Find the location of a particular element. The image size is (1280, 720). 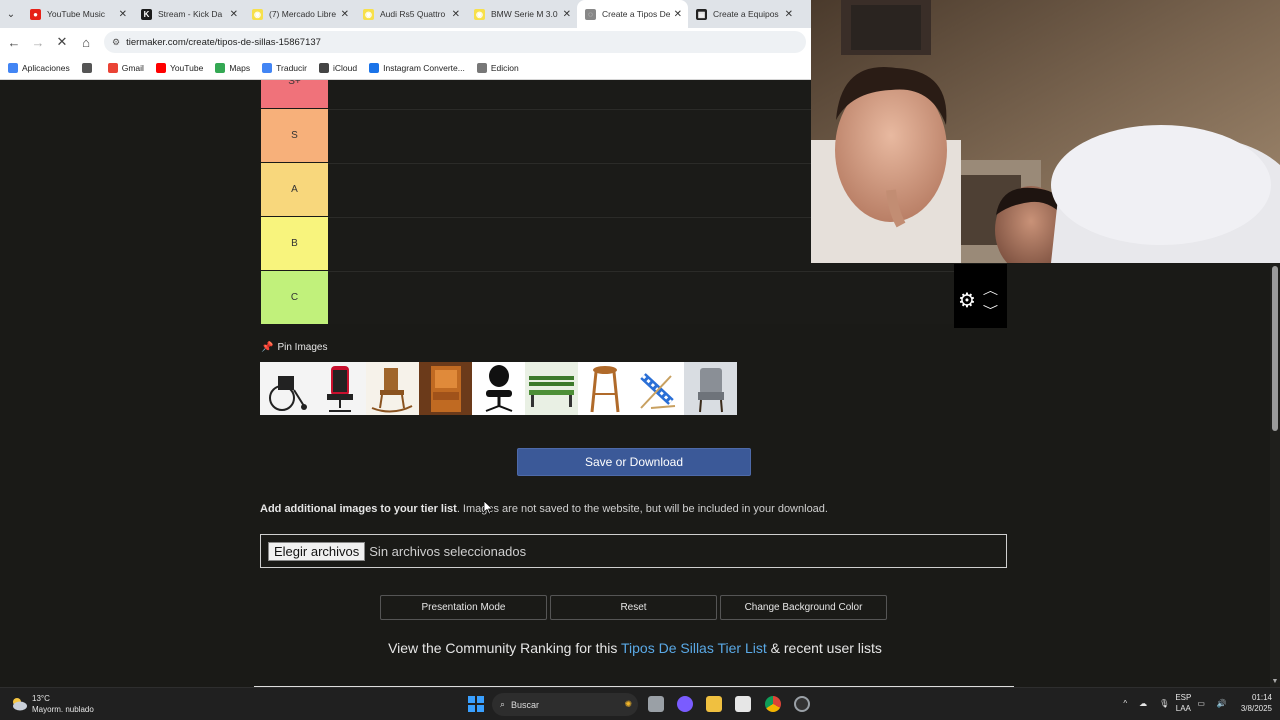

bookmark-item: Gmail is located at coordinates (125, 67).